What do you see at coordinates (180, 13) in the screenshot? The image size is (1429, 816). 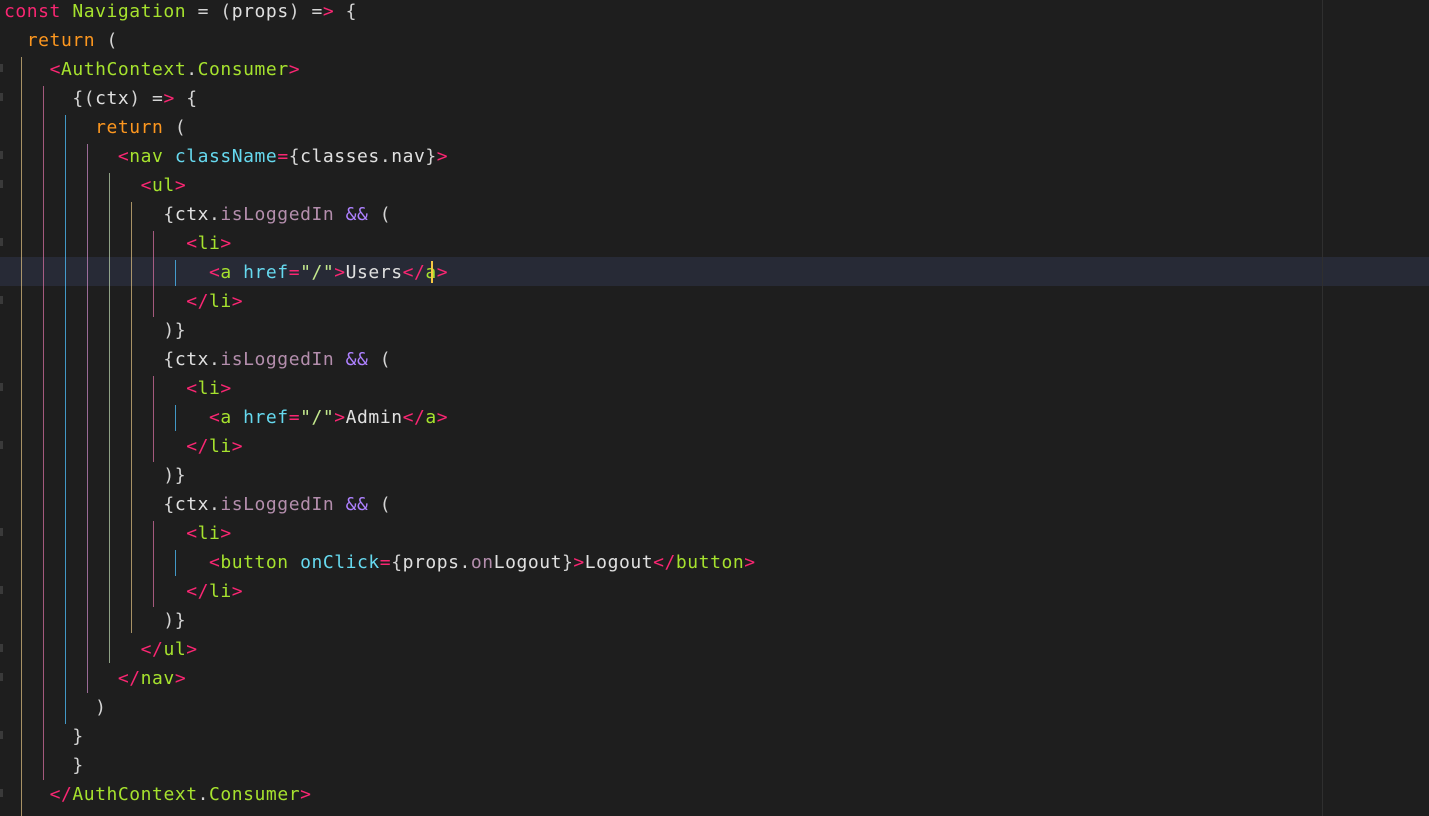 I see `code-line: const Navigation = (props) => {` at bounding box center [180, 13].